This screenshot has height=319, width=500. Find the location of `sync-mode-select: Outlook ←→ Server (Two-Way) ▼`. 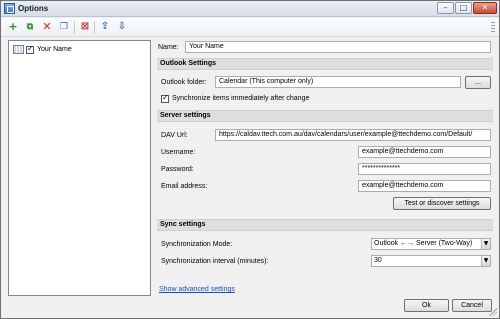

sync-mode-select: Outlook ←→ Server (Two-Way) ▼ is located at coordinates (431, 244).